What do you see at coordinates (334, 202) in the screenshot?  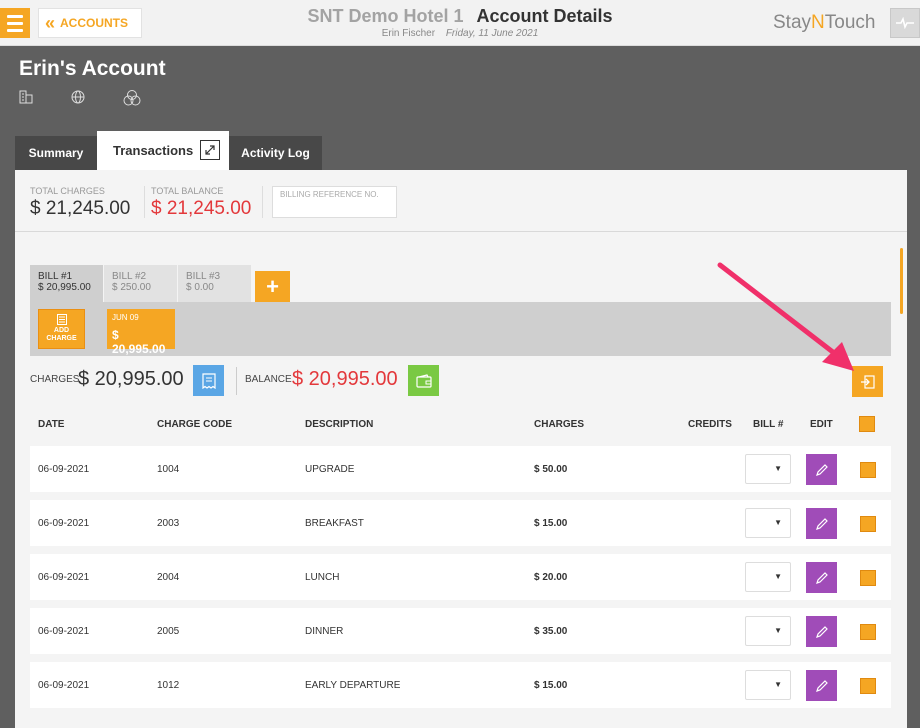 I see `billing-reference-input: BILLING REFERENCE NO.` at bounding box center [334, 202].